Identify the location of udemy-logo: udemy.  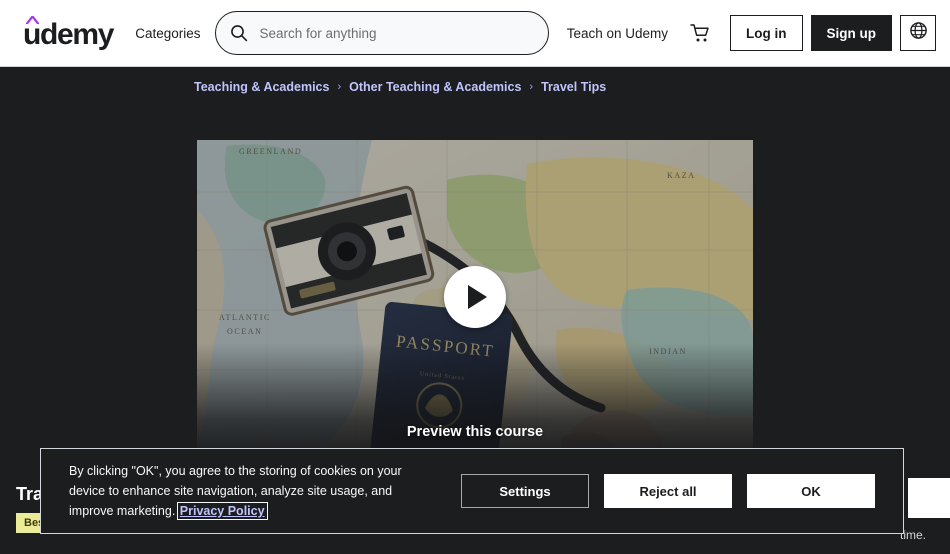
(69, 32).